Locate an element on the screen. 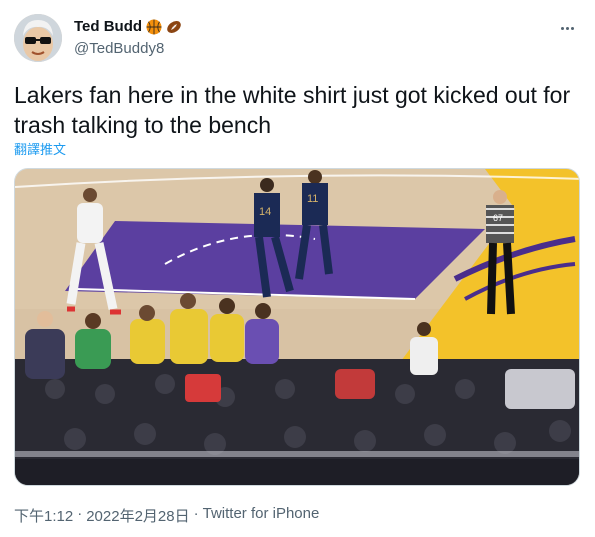  avatar is located at coordinates (38, 38).